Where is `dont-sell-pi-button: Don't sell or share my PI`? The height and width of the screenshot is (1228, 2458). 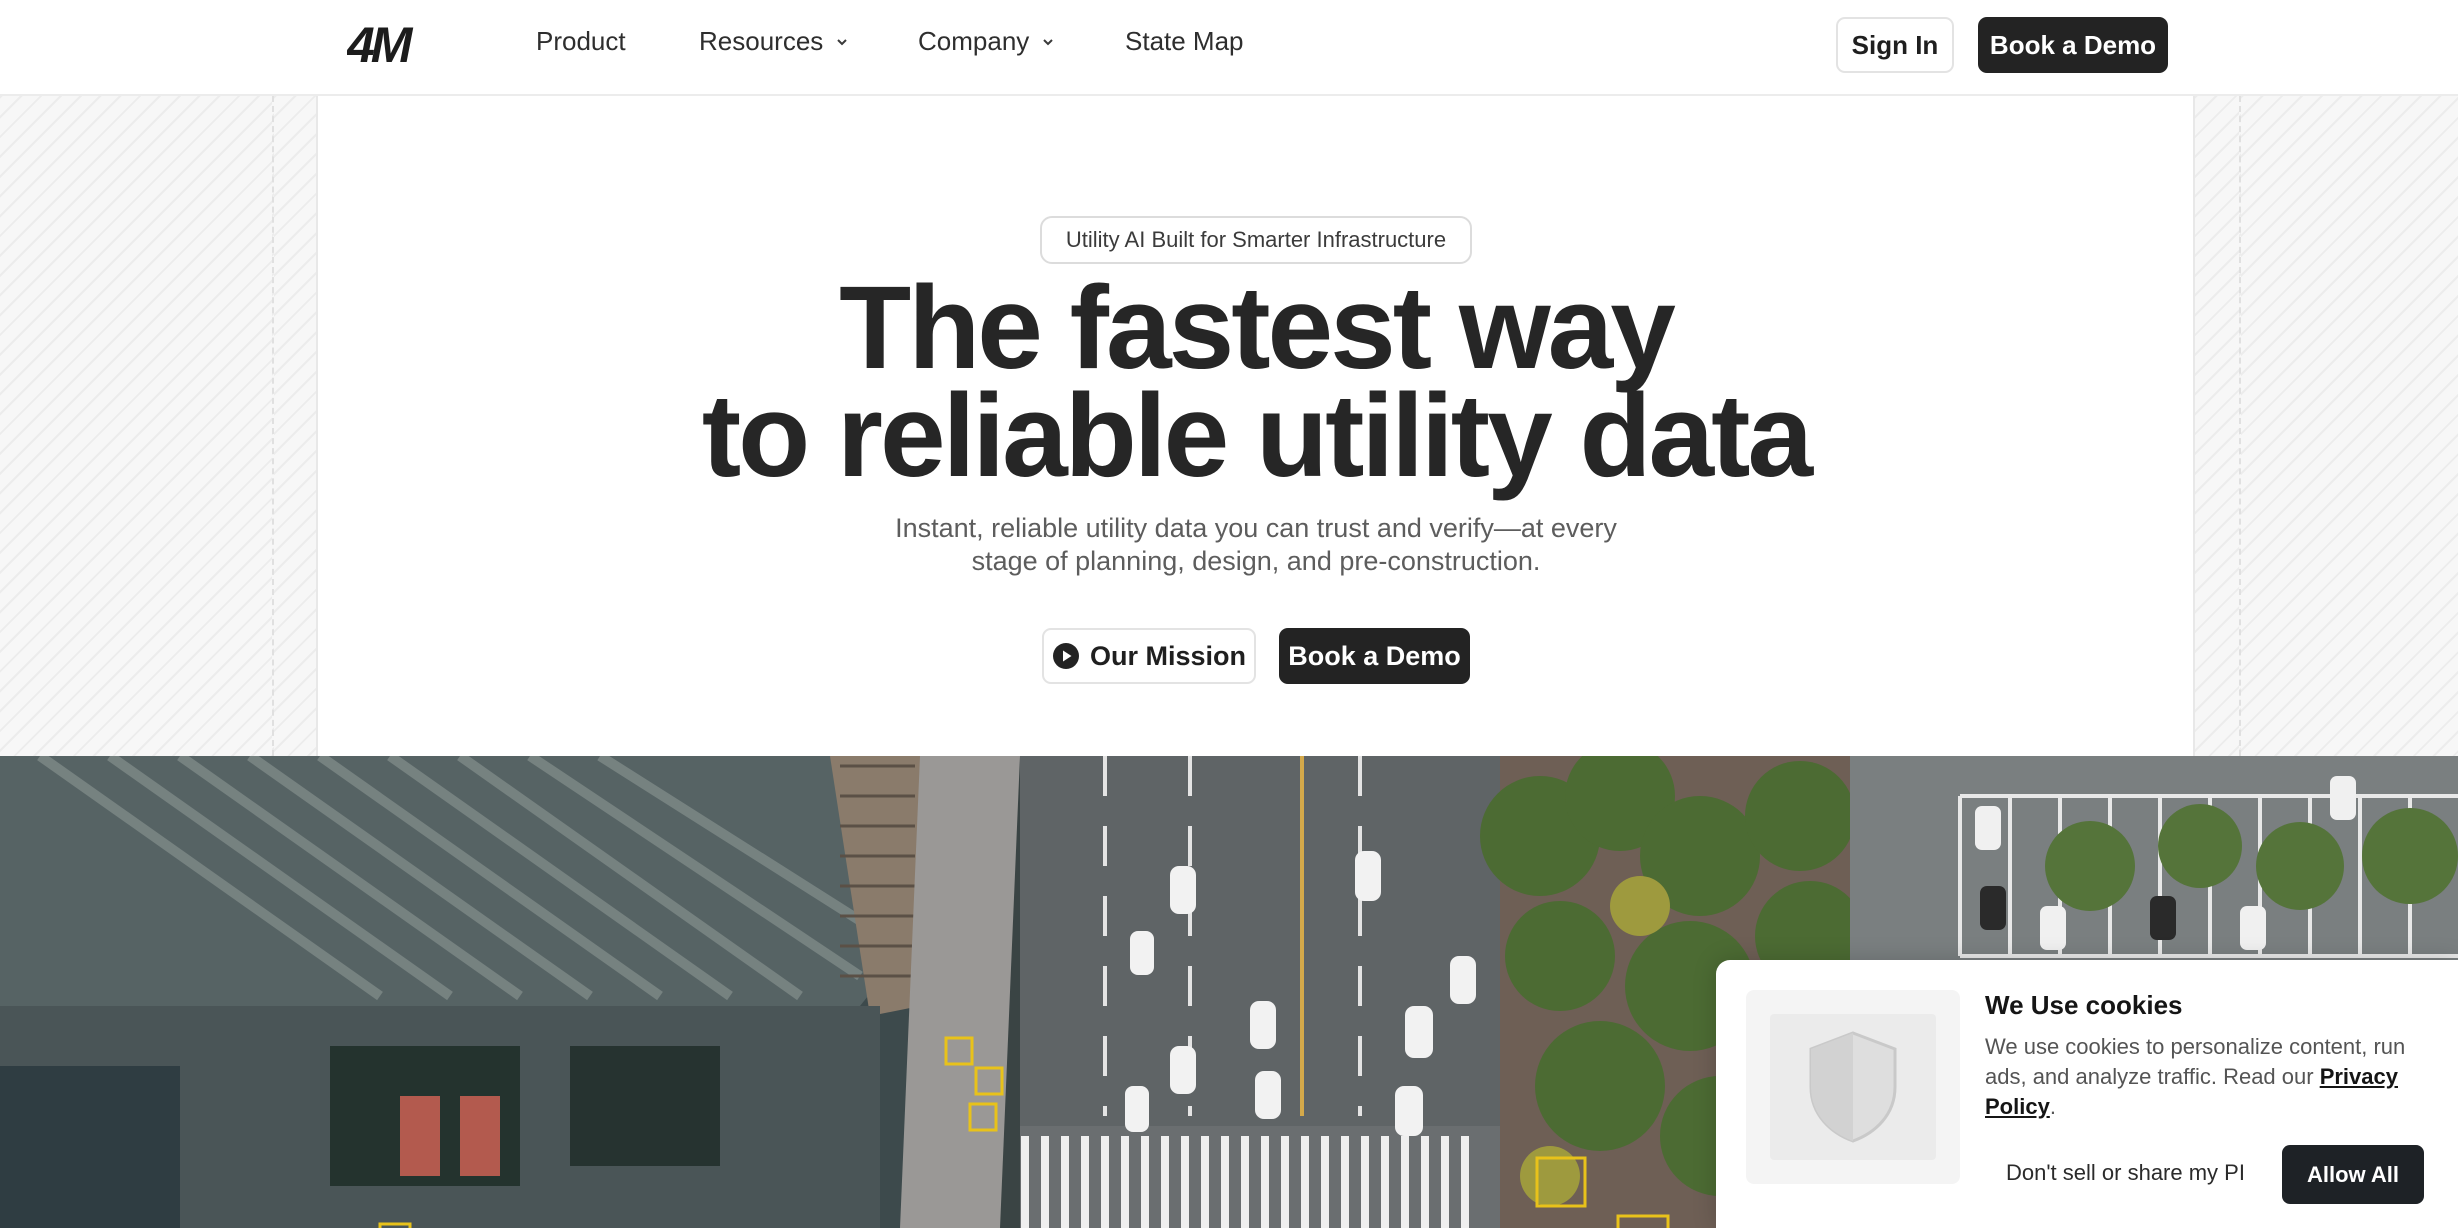 dont-sell-pi-button: Don't sell or share my PI is located at coordinates (2125, 1173).